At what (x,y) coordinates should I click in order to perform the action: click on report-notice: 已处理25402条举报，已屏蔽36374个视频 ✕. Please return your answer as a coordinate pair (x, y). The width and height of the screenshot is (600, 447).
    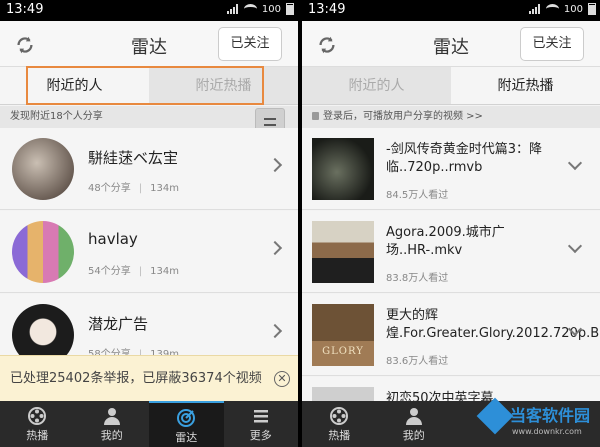
    Looking at the image, I should click on (149, 378).